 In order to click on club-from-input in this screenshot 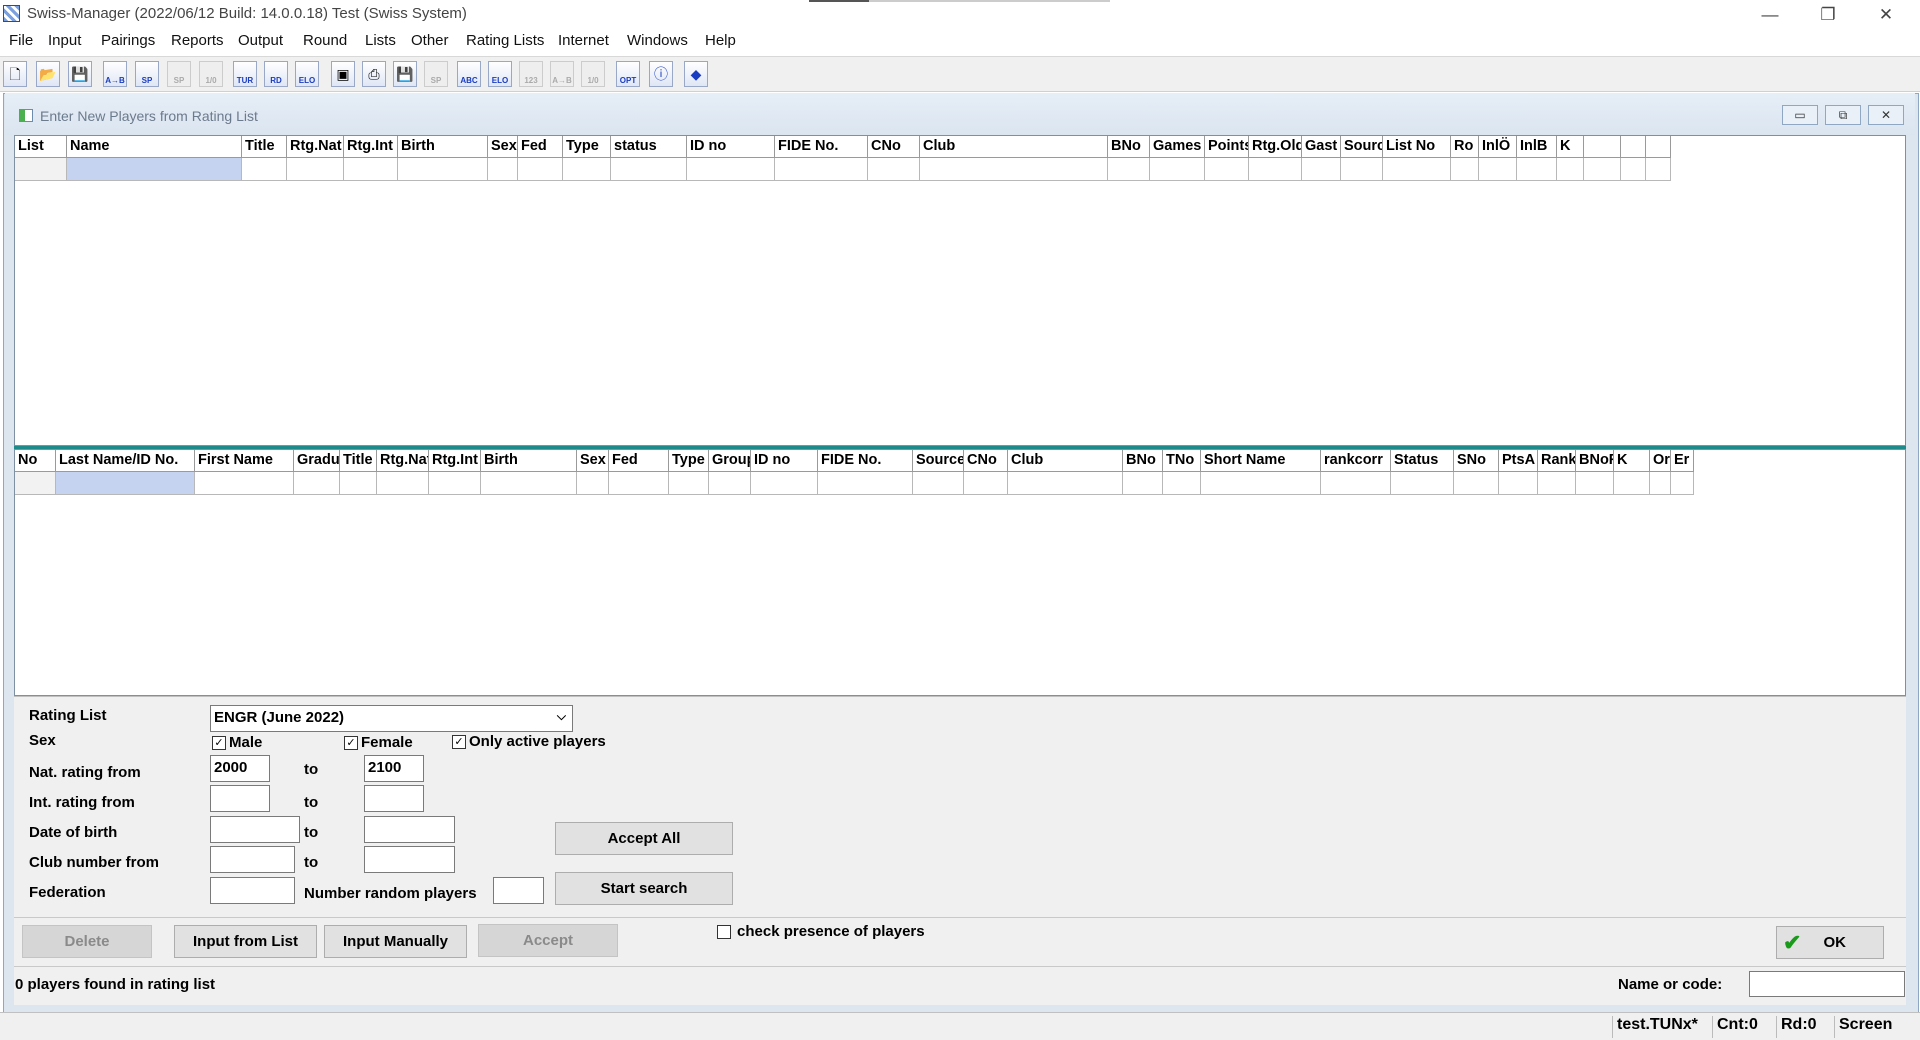, I will do `click(252, 859)`.